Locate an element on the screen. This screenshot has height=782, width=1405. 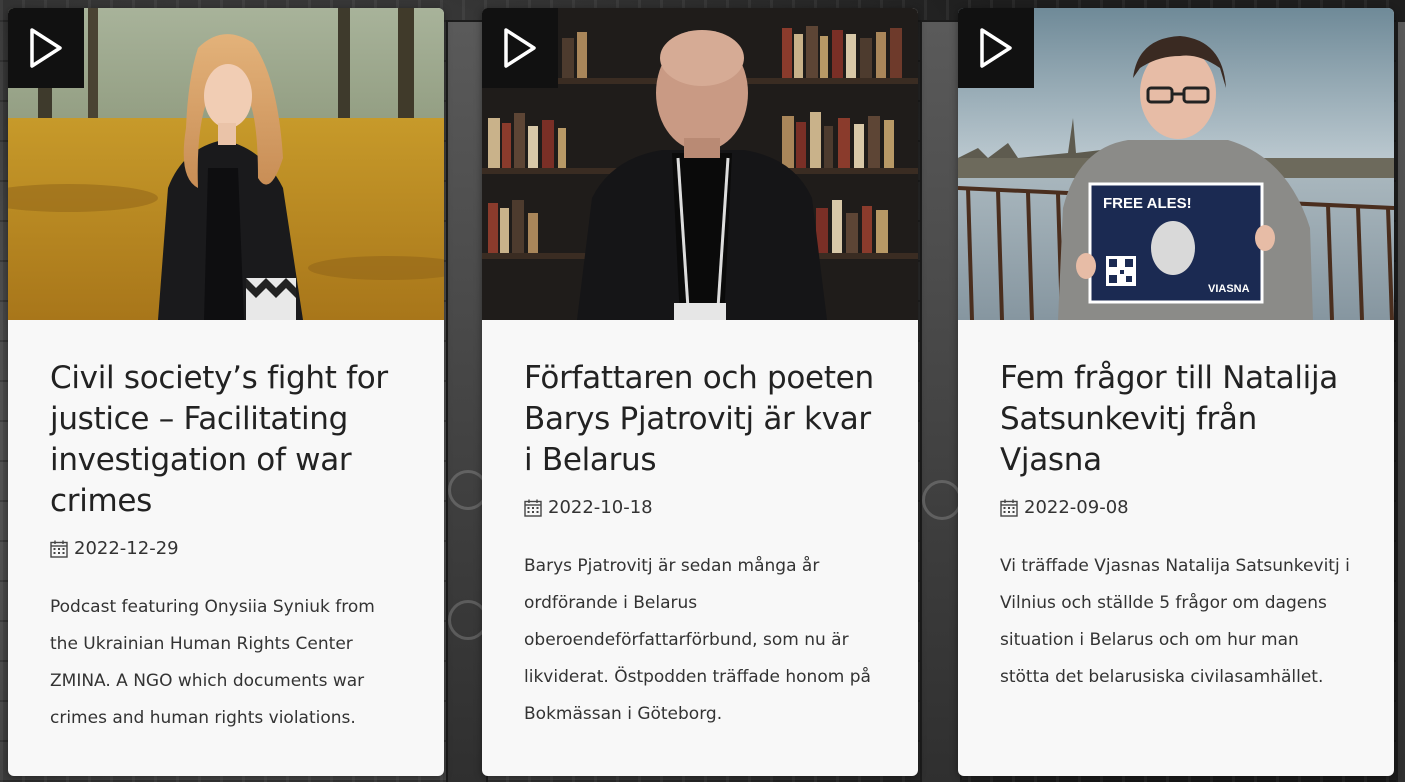
card-date: 2022-12-29 is located at coordinates (226, 548).